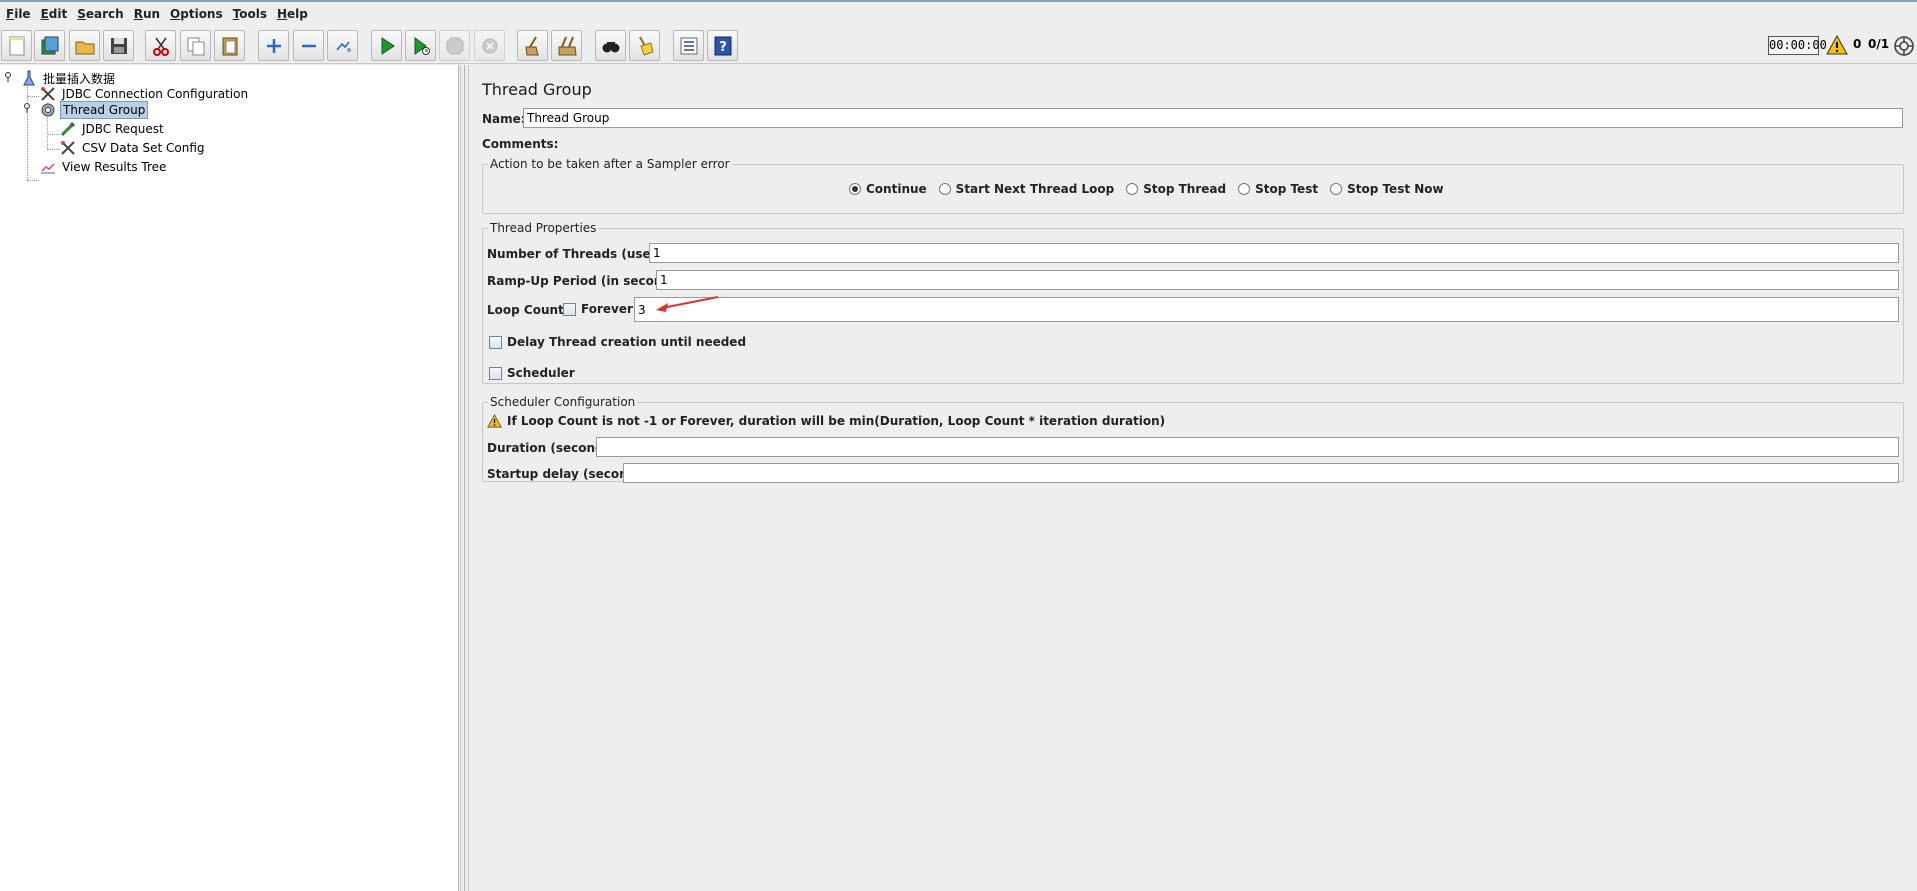 The image size is (1917, 891). Describe the element at coordinates (293, 14) in the screenshot. I see `menu-help: Help` at that location.